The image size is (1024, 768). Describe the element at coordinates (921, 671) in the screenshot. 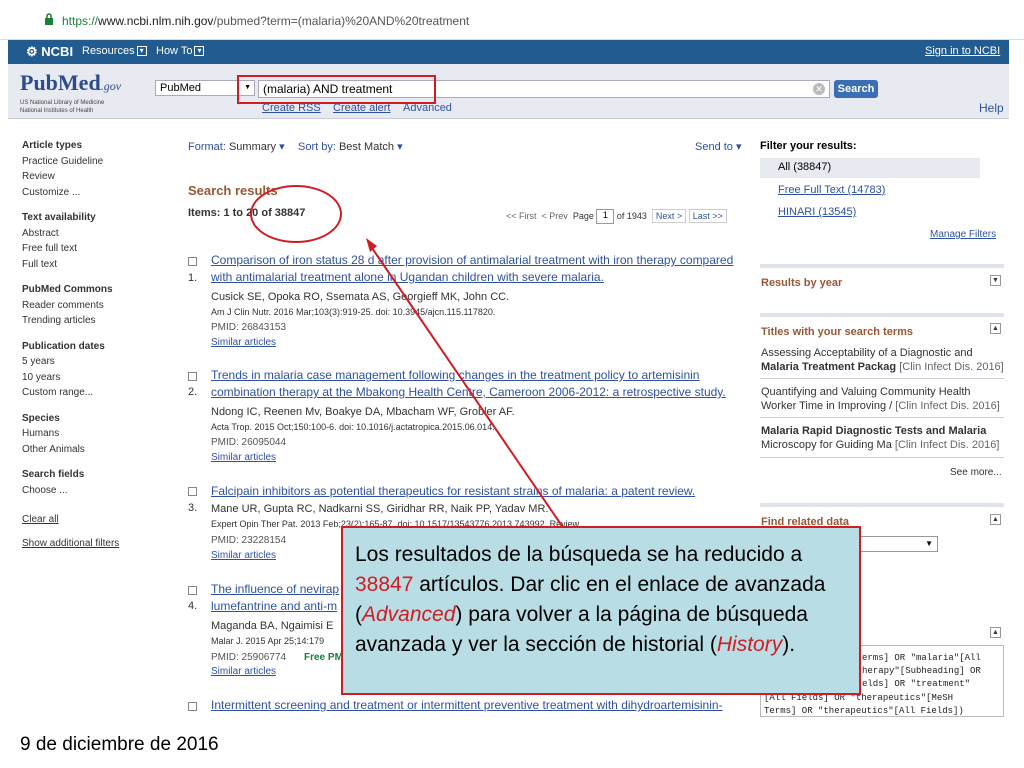

I see `search-details-line: herapy"[Subheading] OR` at that location.